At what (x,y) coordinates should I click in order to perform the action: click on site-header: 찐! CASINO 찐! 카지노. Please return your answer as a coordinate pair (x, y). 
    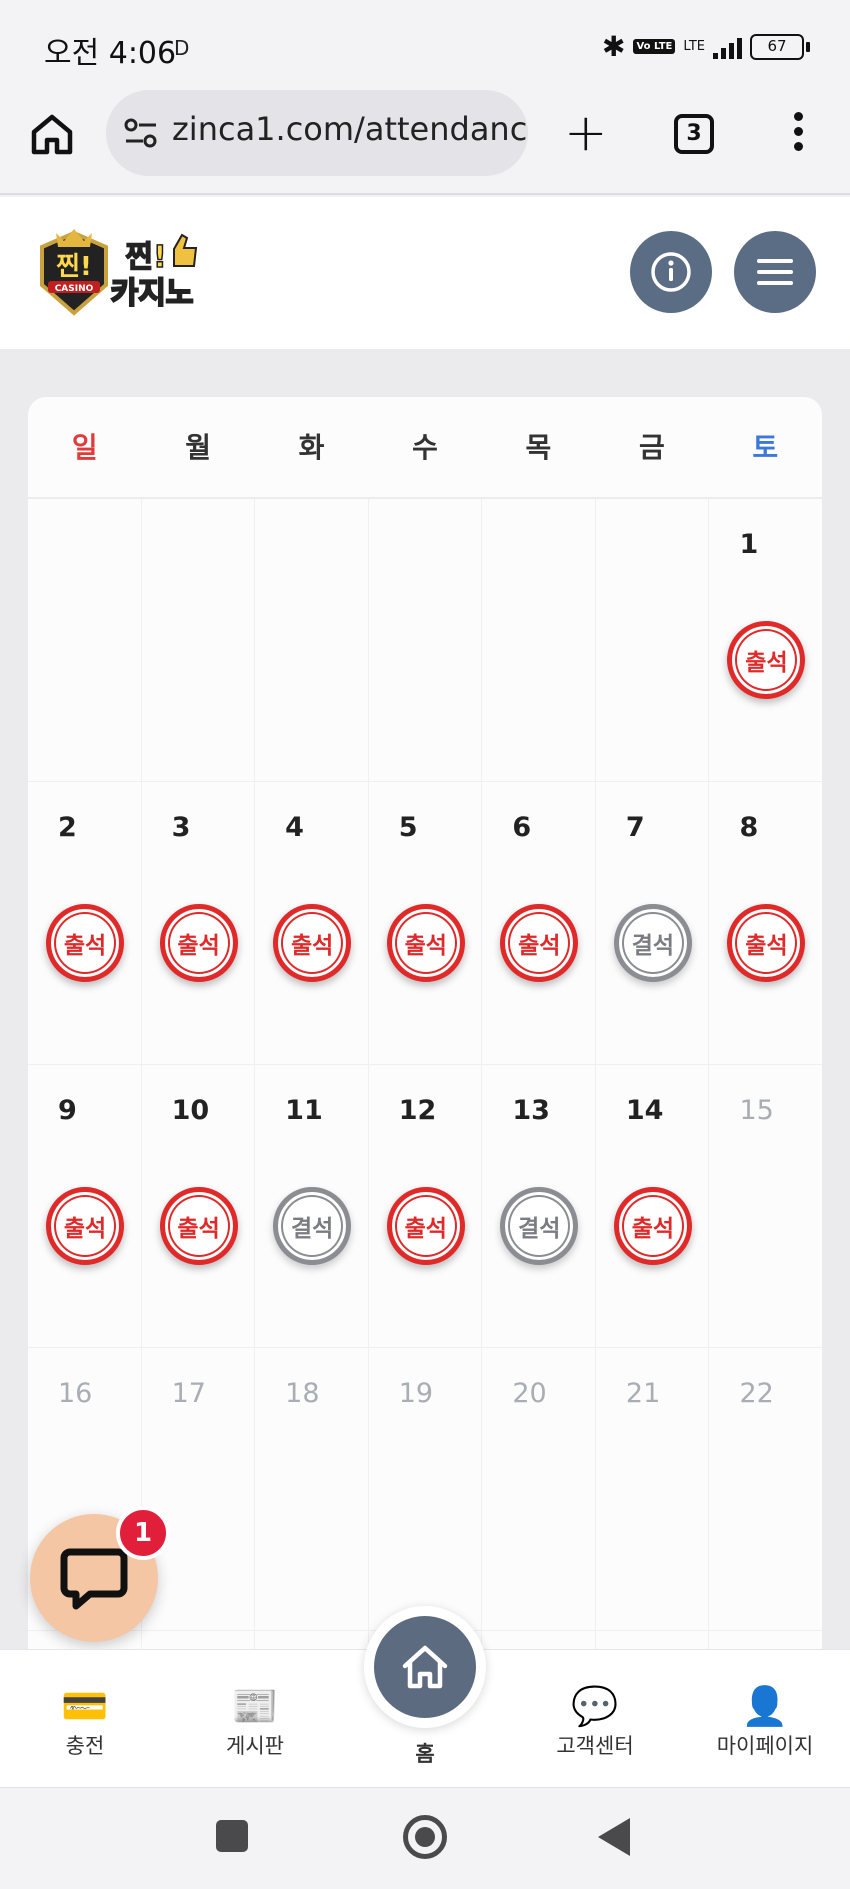
    Looking at the image, I should click on (425, 273).